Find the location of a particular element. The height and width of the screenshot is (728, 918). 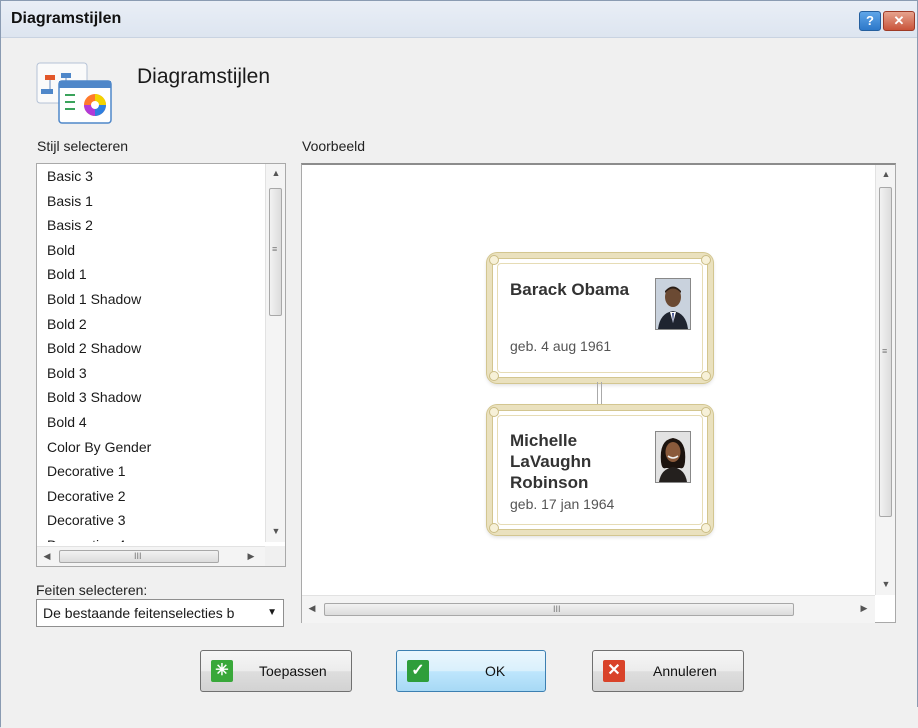

cancel-button: ✕ Annuleren is located at coordinates (668, 671).